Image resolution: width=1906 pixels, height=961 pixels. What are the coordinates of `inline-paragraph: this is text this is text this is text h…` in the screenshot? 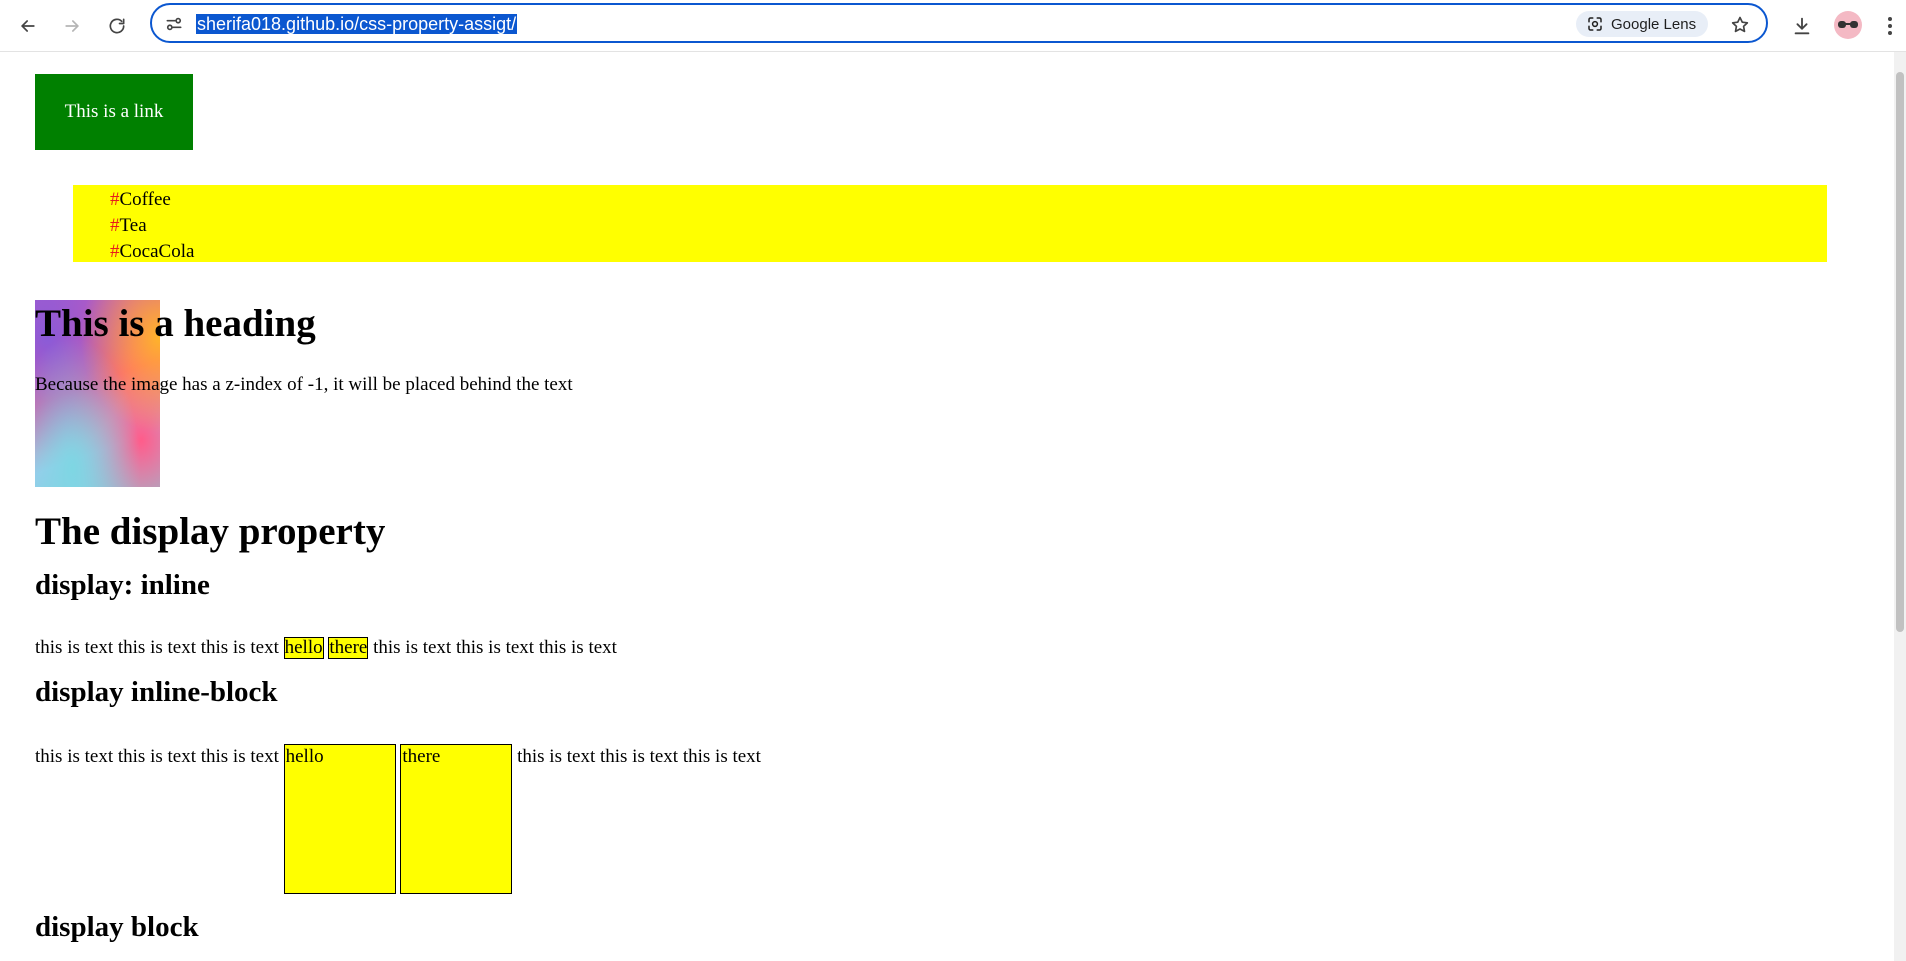 It's located at (326, 648).